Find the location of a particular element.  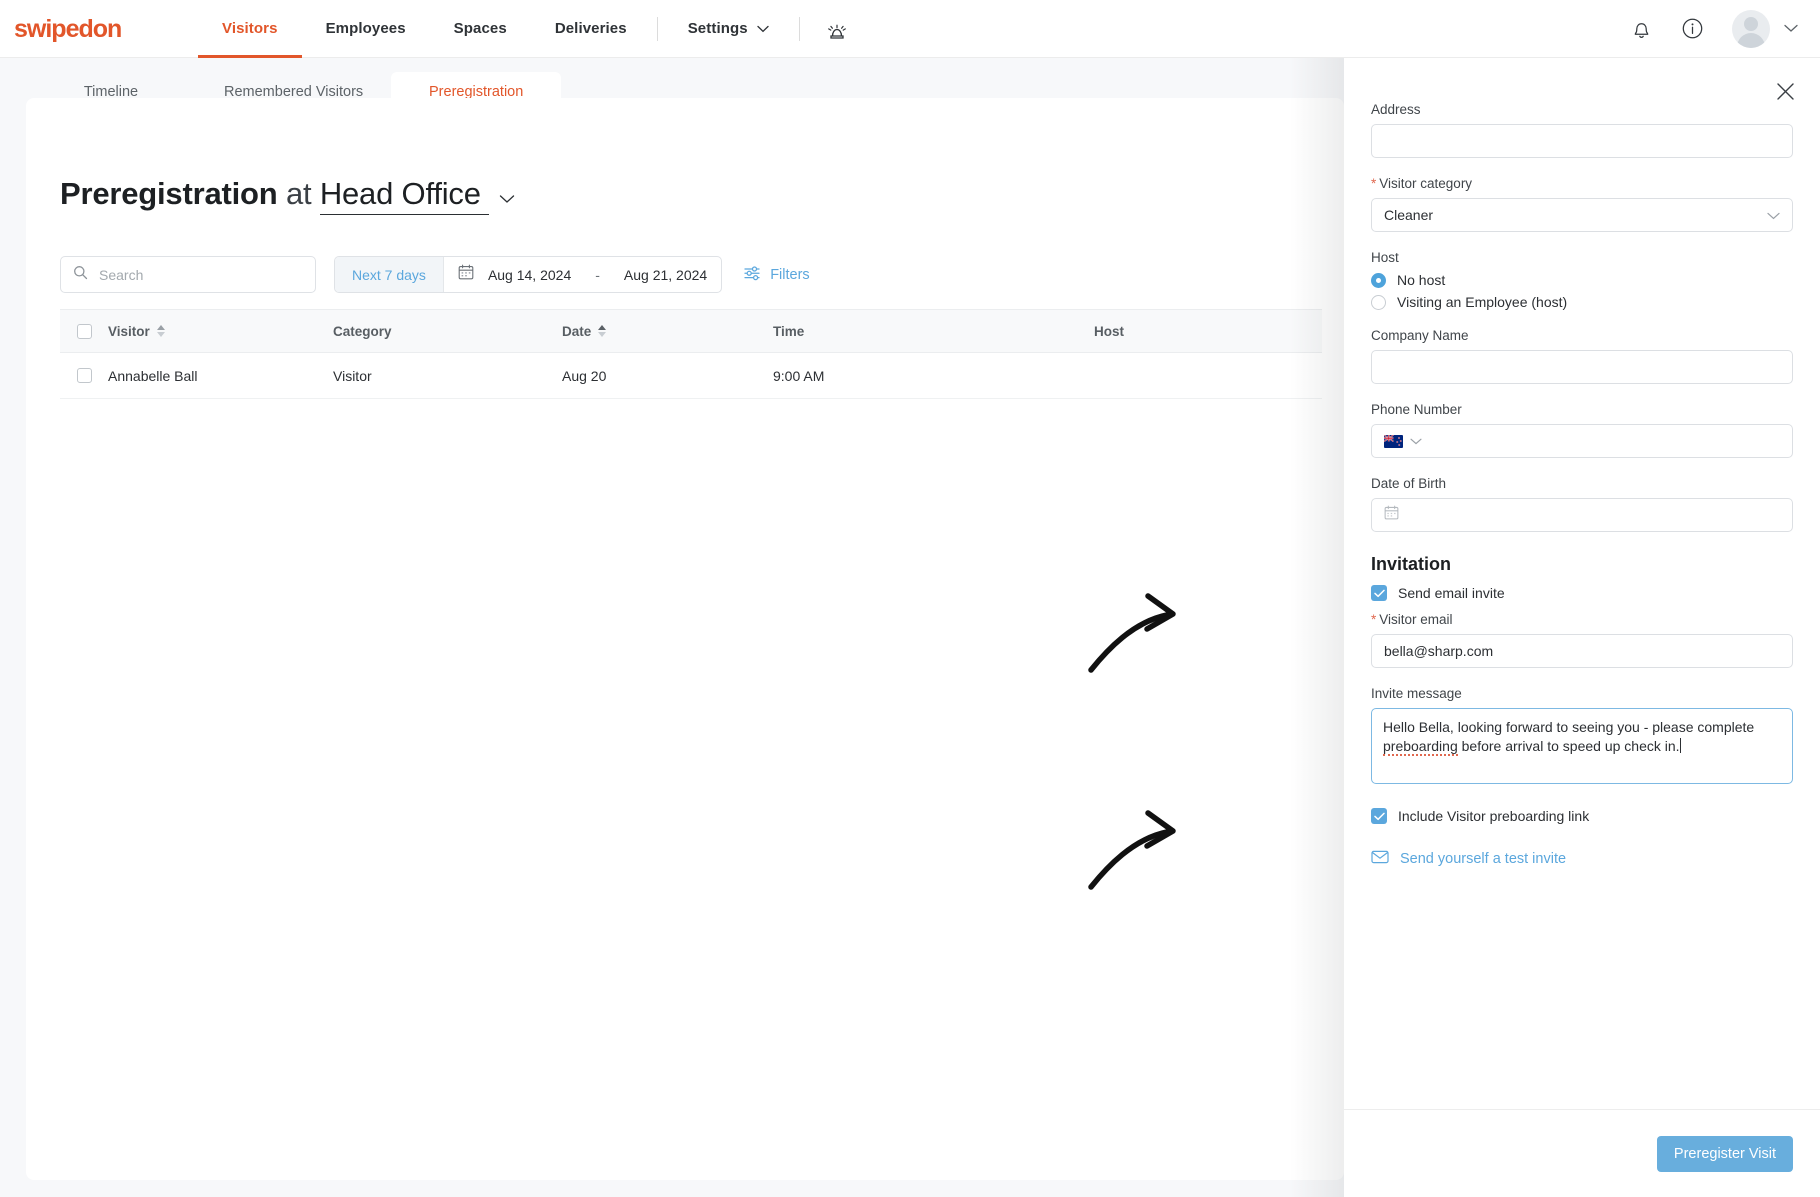

search-input is located at coordinates (197, 274).